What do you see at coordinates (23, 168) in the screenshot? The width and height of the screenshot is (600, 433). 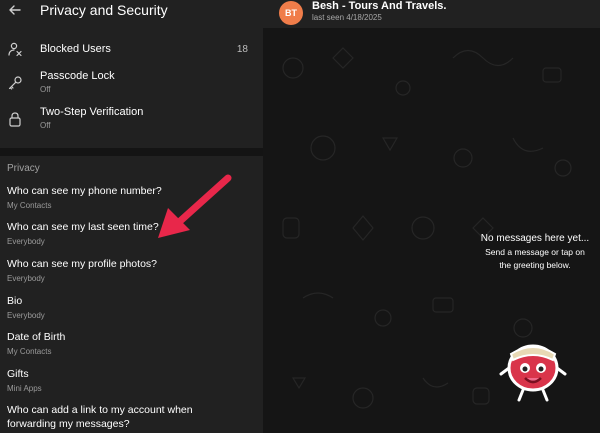 I see `privacy-section-title: Privacy` at bounding box center [23, 168].